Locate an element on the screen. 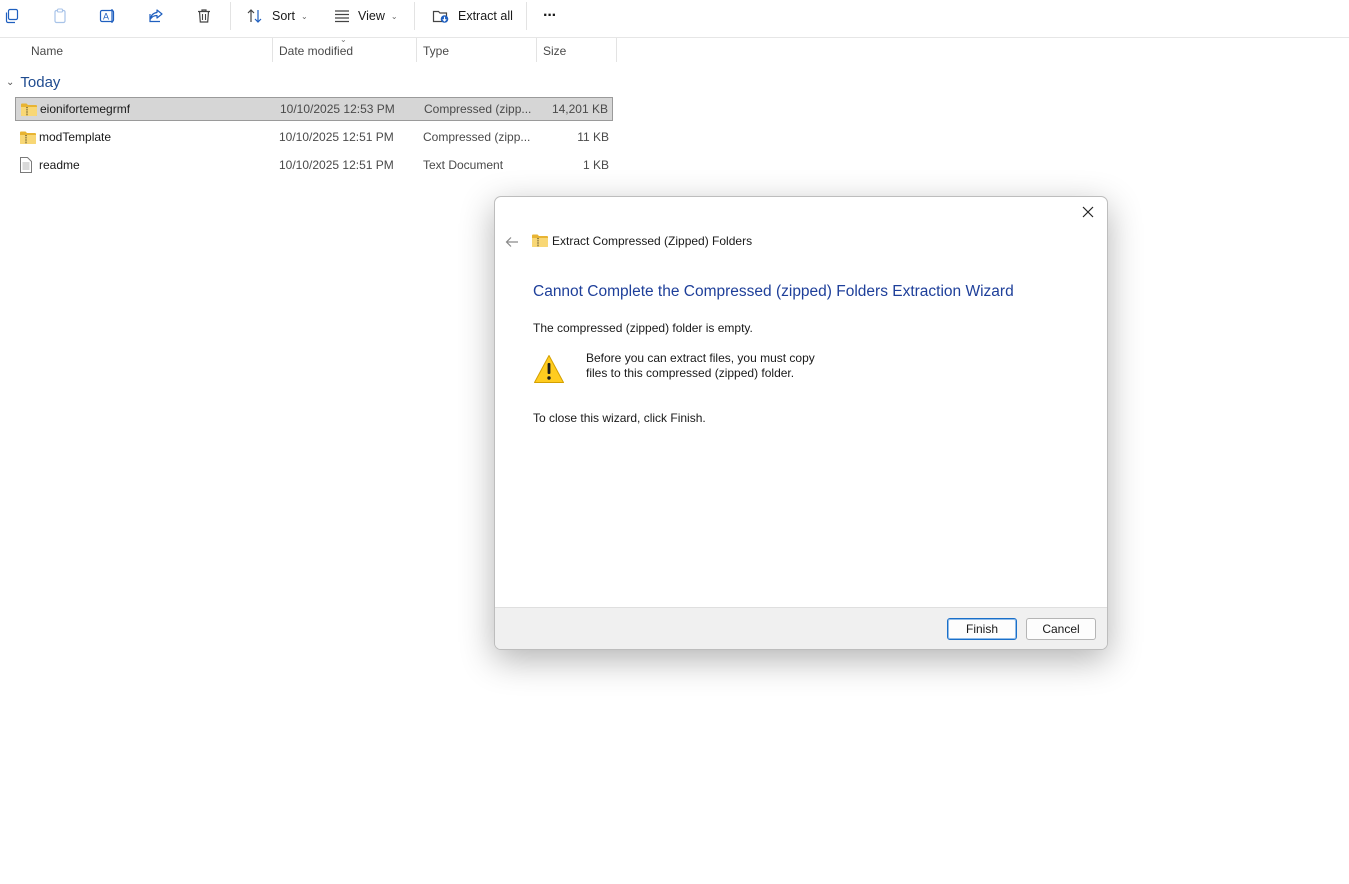 The width and height of the screenshot is (1349, 884). share-icon is located at coordinates (156, 16).